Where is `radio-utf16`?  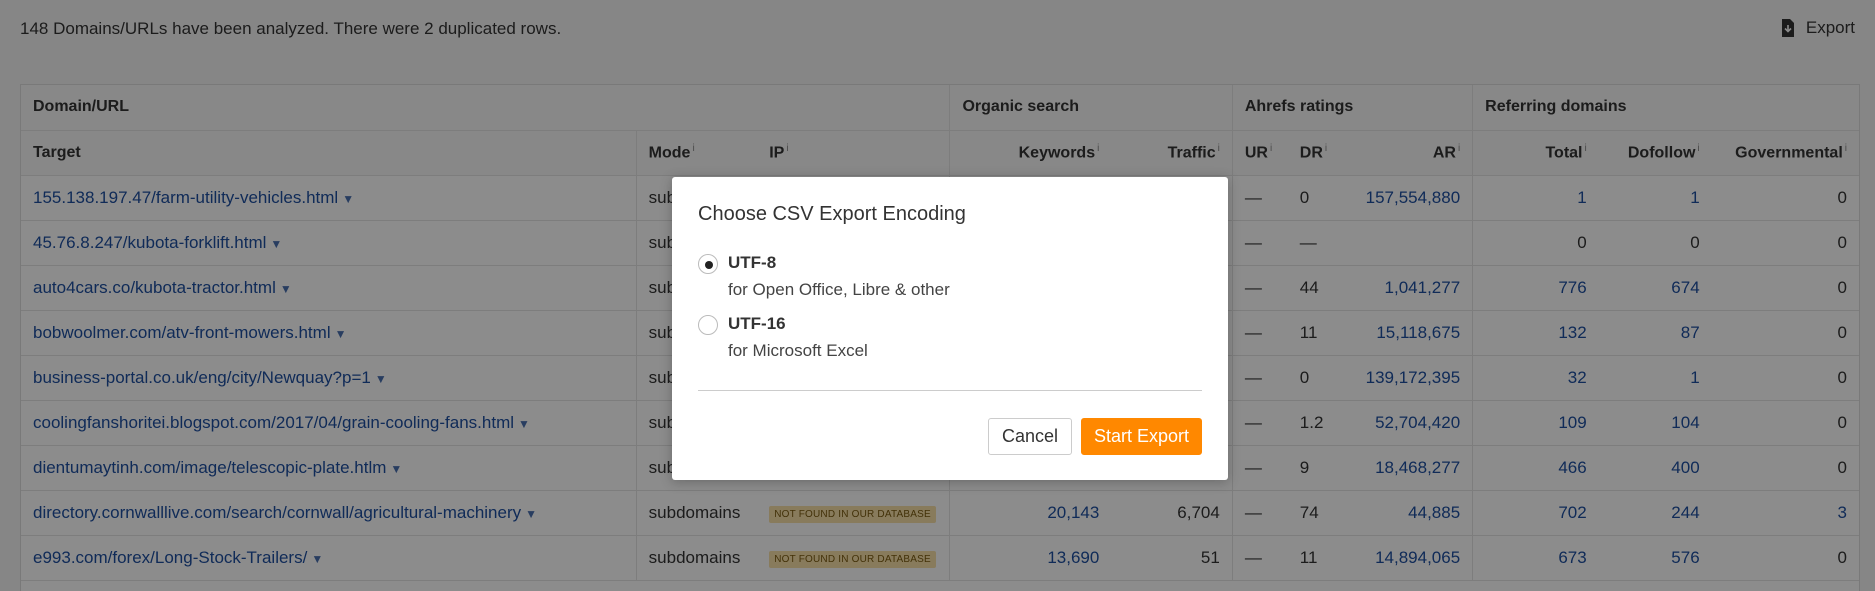
radio-utf16 is located at coordinates (708, 325).